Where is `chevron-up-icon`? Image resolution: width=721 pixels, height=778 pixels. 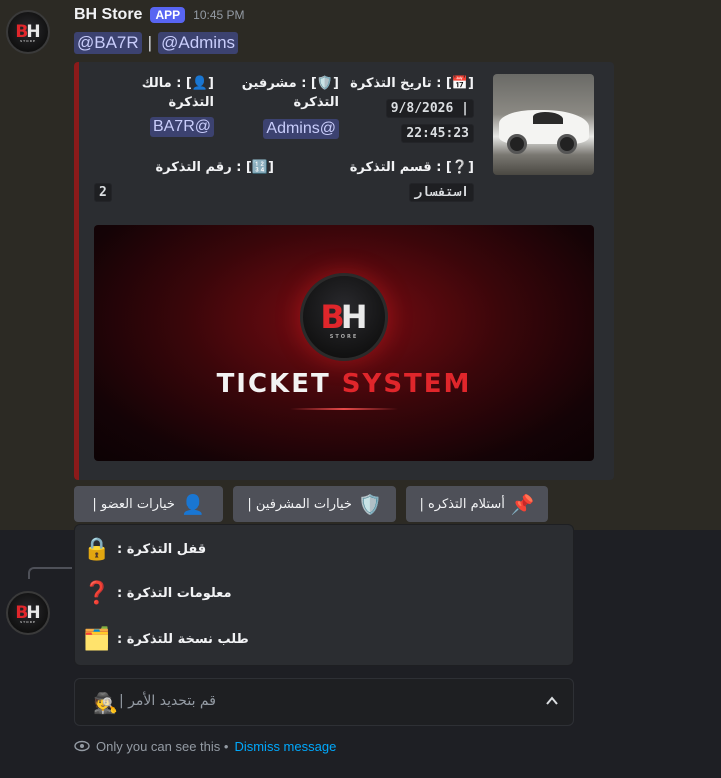
chevron-up-icon is located at coordinates (552, 700).